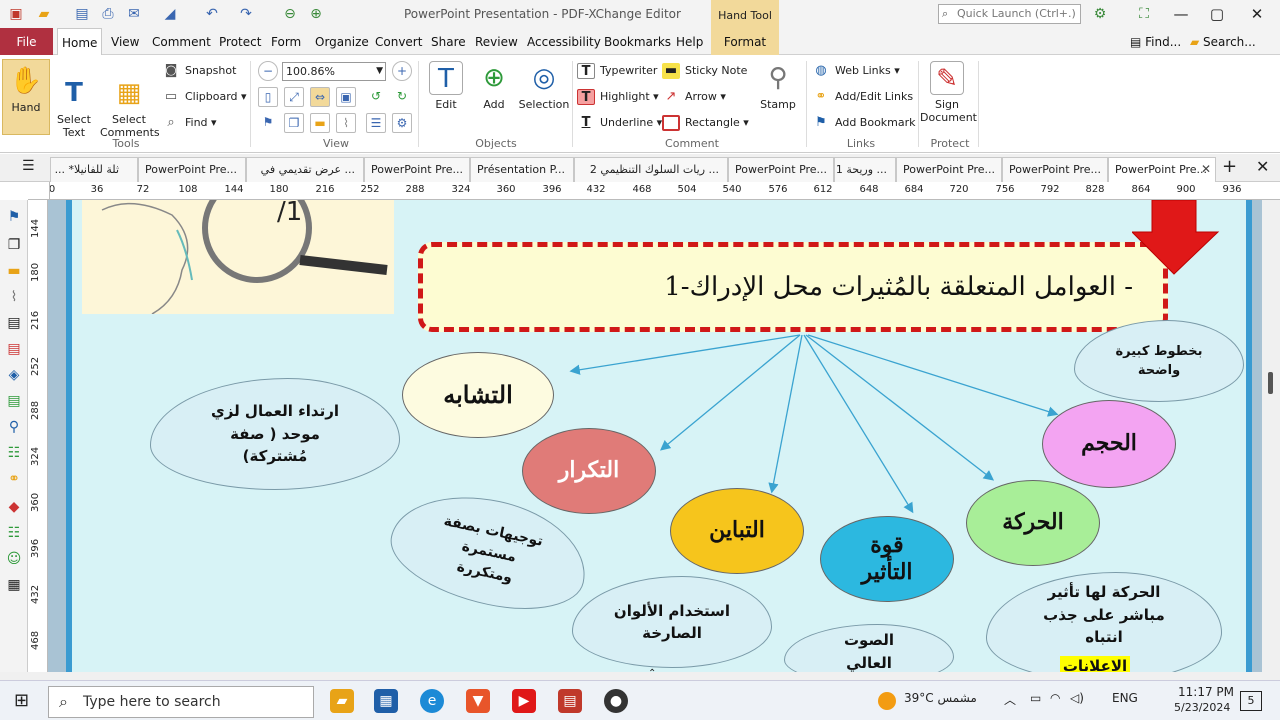  I want to click on youtube-icon: ▶, so click(524, 701).